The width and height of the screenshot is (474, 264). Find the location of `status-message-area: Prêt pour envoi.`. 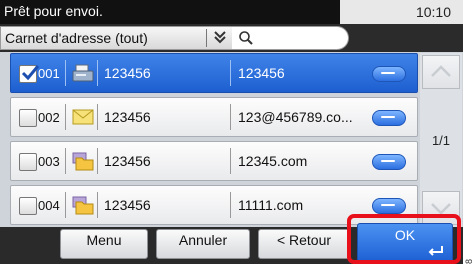

status-message-area: Prêt pour envoi. is located at coordinates (170, 12).